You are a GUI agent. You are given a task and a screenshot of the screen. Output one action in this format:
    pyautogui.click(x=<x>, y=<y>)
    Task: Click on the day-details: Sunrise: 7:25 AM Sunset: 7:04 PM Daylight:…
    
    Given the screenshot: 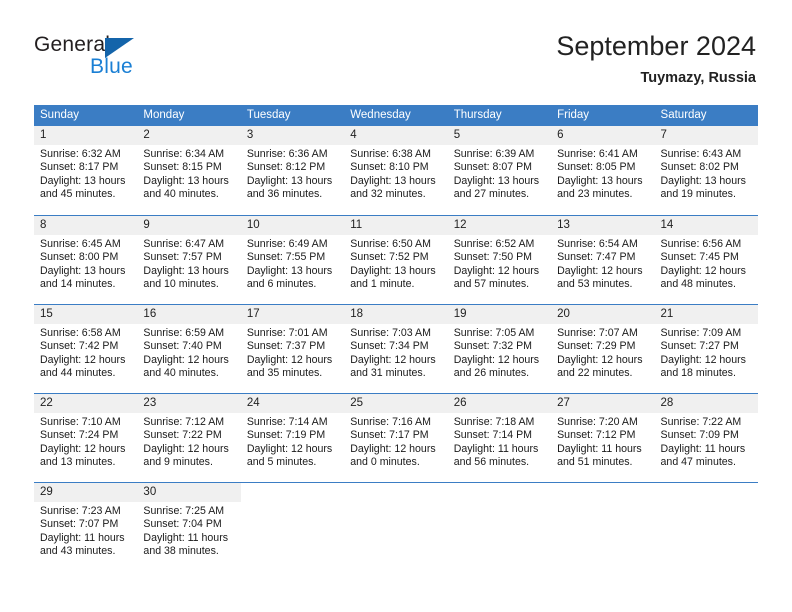 What is the action you would take?
    pyautogui.click(x=188, y=530)
    